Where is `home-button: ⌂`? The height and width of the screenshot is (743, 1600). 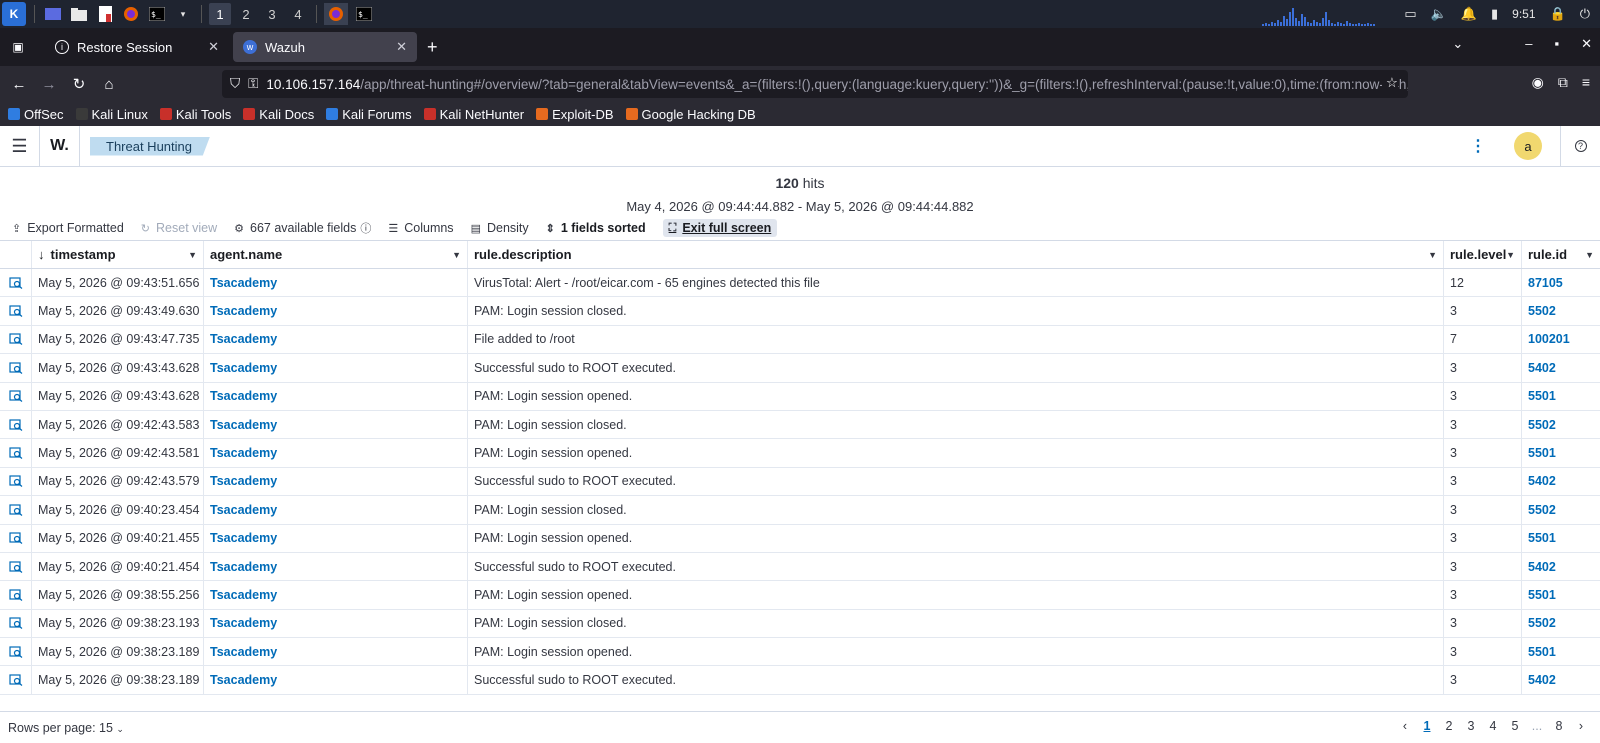
home-button: ⌂ is located at coordinates (109, 84).